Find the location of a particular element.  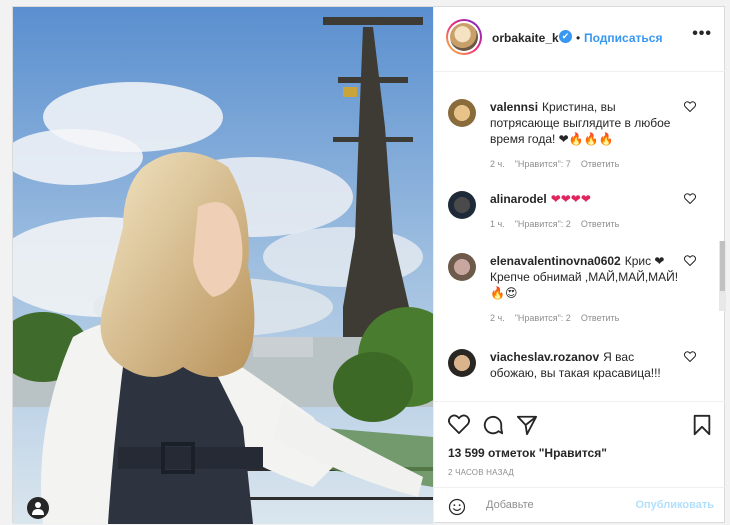

comment-time: 1 ч. is located at coordinates (497, 224).